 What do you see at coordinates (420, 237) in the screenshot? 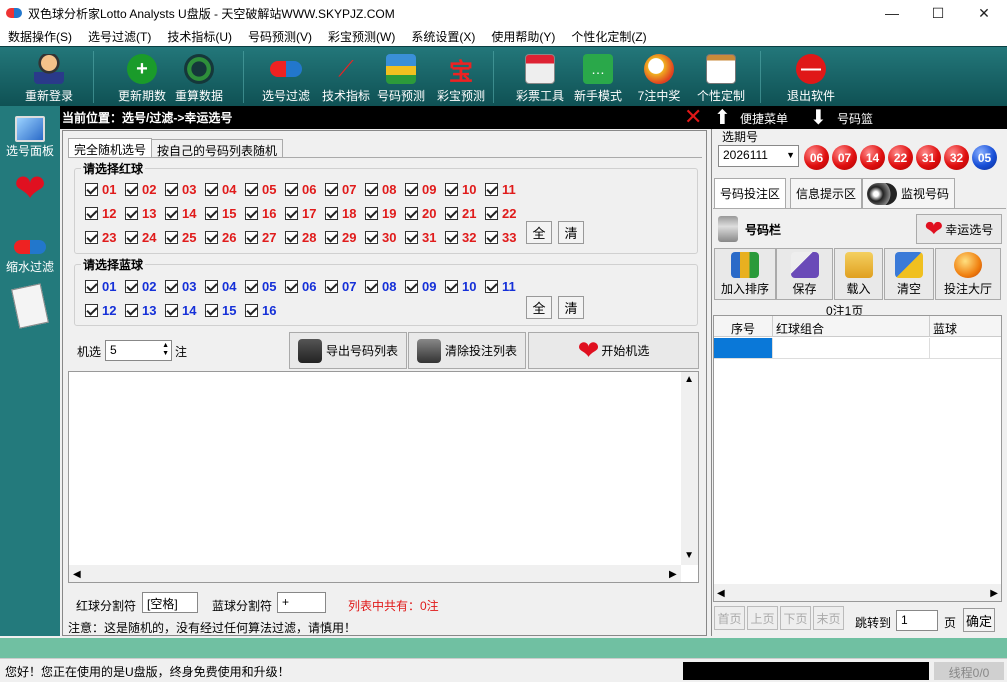
I see `red-ball-checkbox: 31` at bounding box center [420, 237].